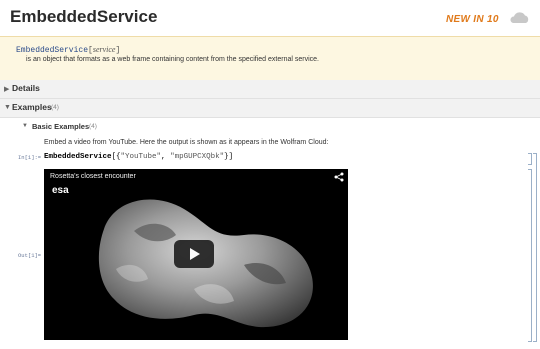 This screenshot has width=540, height=349. Describe the element at coordinates (52, 50) in the screenshot. I see `usage-function-name: EmbeddedService` at that location.